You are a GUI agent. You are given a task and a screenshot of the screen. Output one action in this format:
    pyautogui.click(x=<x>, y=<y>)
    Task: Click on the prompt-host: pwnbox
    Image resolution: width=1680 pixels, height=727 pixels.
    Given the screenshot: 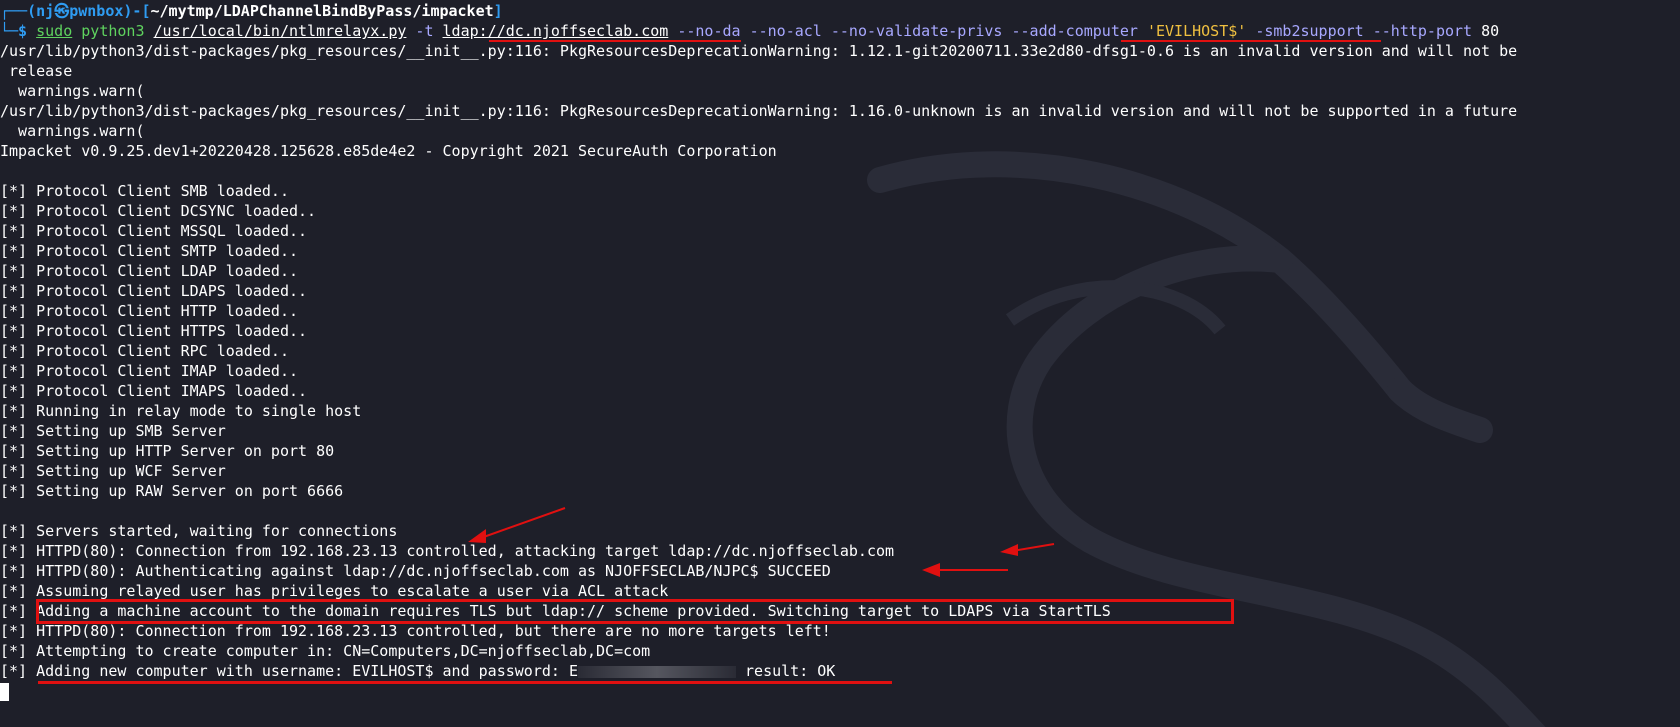 What is the action you would take?
    pyautogui.click(x=96, y=11)
    